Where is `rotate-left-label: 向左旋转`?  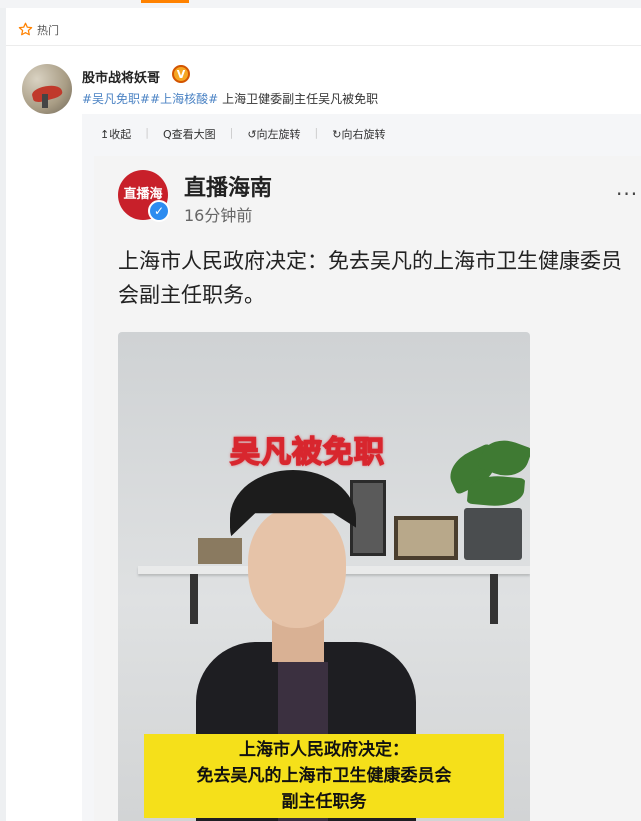
rotate-left-label: 向左旋转 is located at coordinates (278, 134).